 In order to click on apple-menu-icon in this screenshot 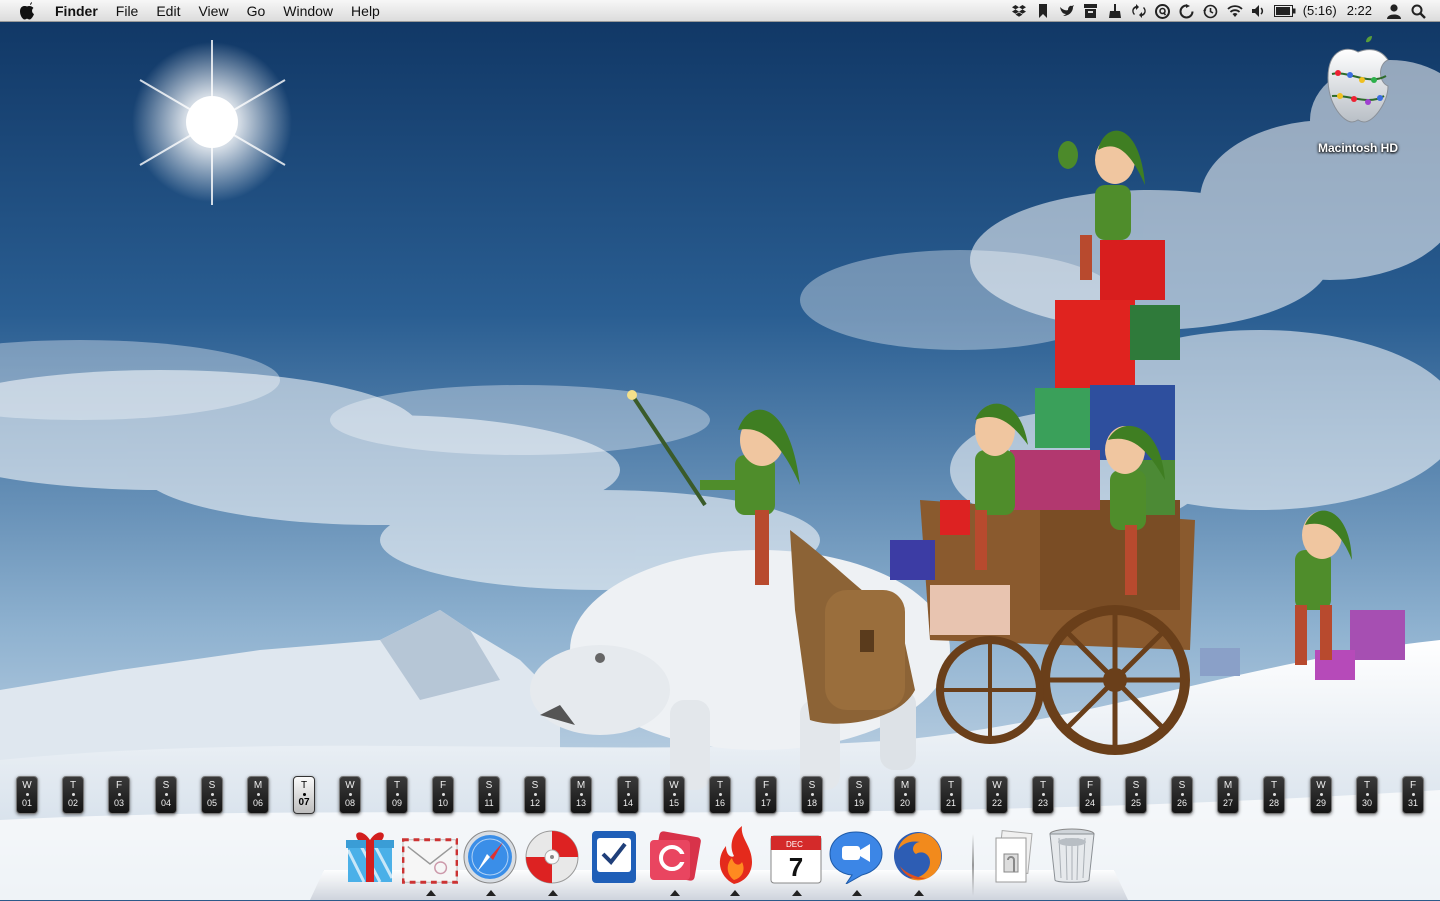, I will do `click(27, 11)`.